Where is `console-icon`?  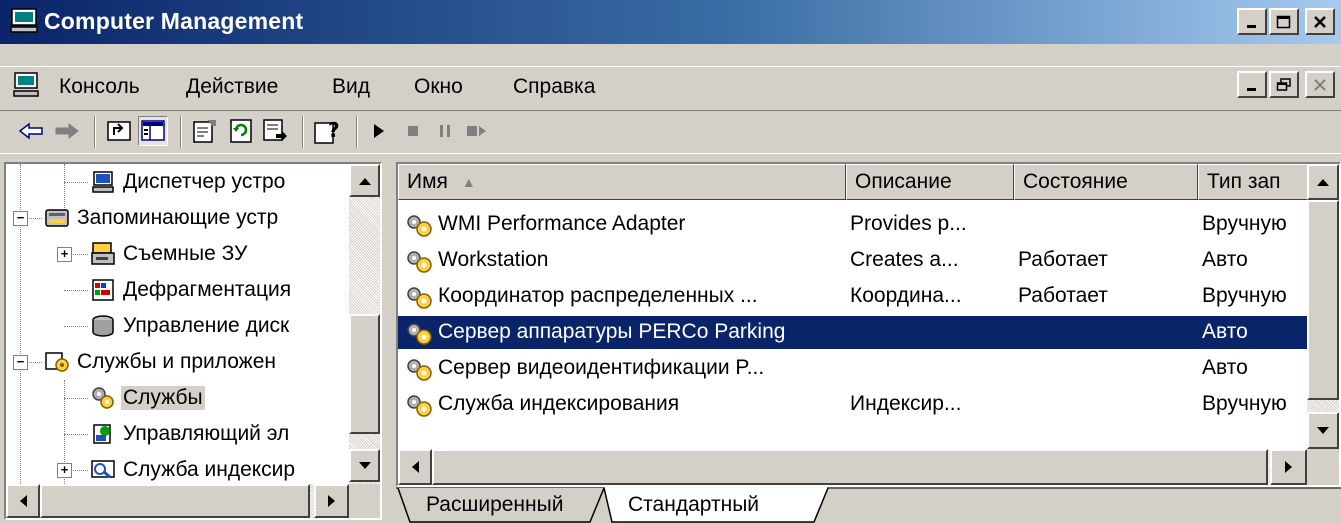 console-icon is located at coordinates (27, 85).